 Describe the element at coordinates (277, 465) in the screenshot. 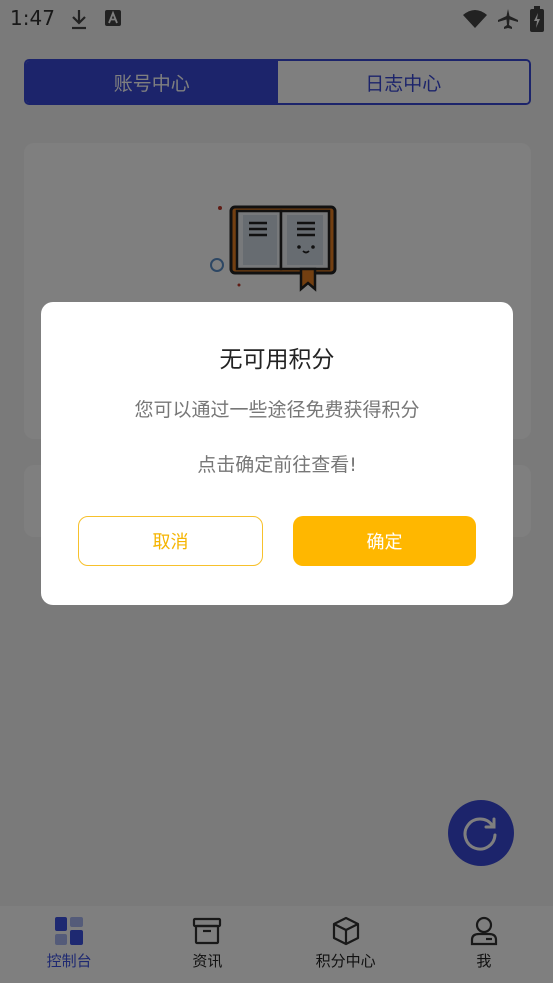

I see `dialog-hint: 点击确定前往查看!` at that location.